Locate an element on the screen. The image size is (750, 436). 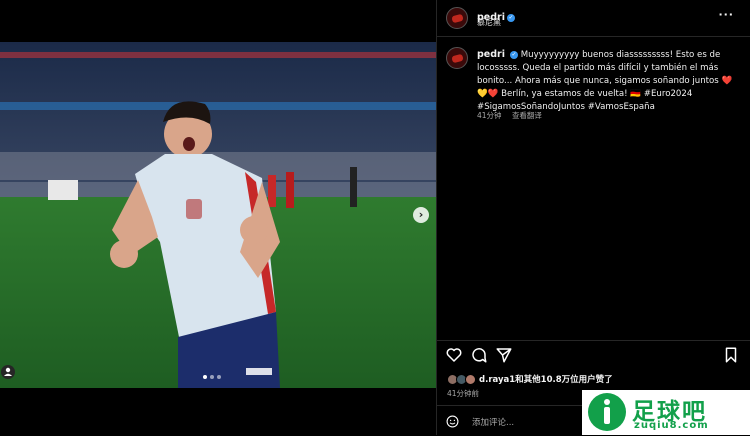
watermark-logo-icon is located at coordinates (607, 412).